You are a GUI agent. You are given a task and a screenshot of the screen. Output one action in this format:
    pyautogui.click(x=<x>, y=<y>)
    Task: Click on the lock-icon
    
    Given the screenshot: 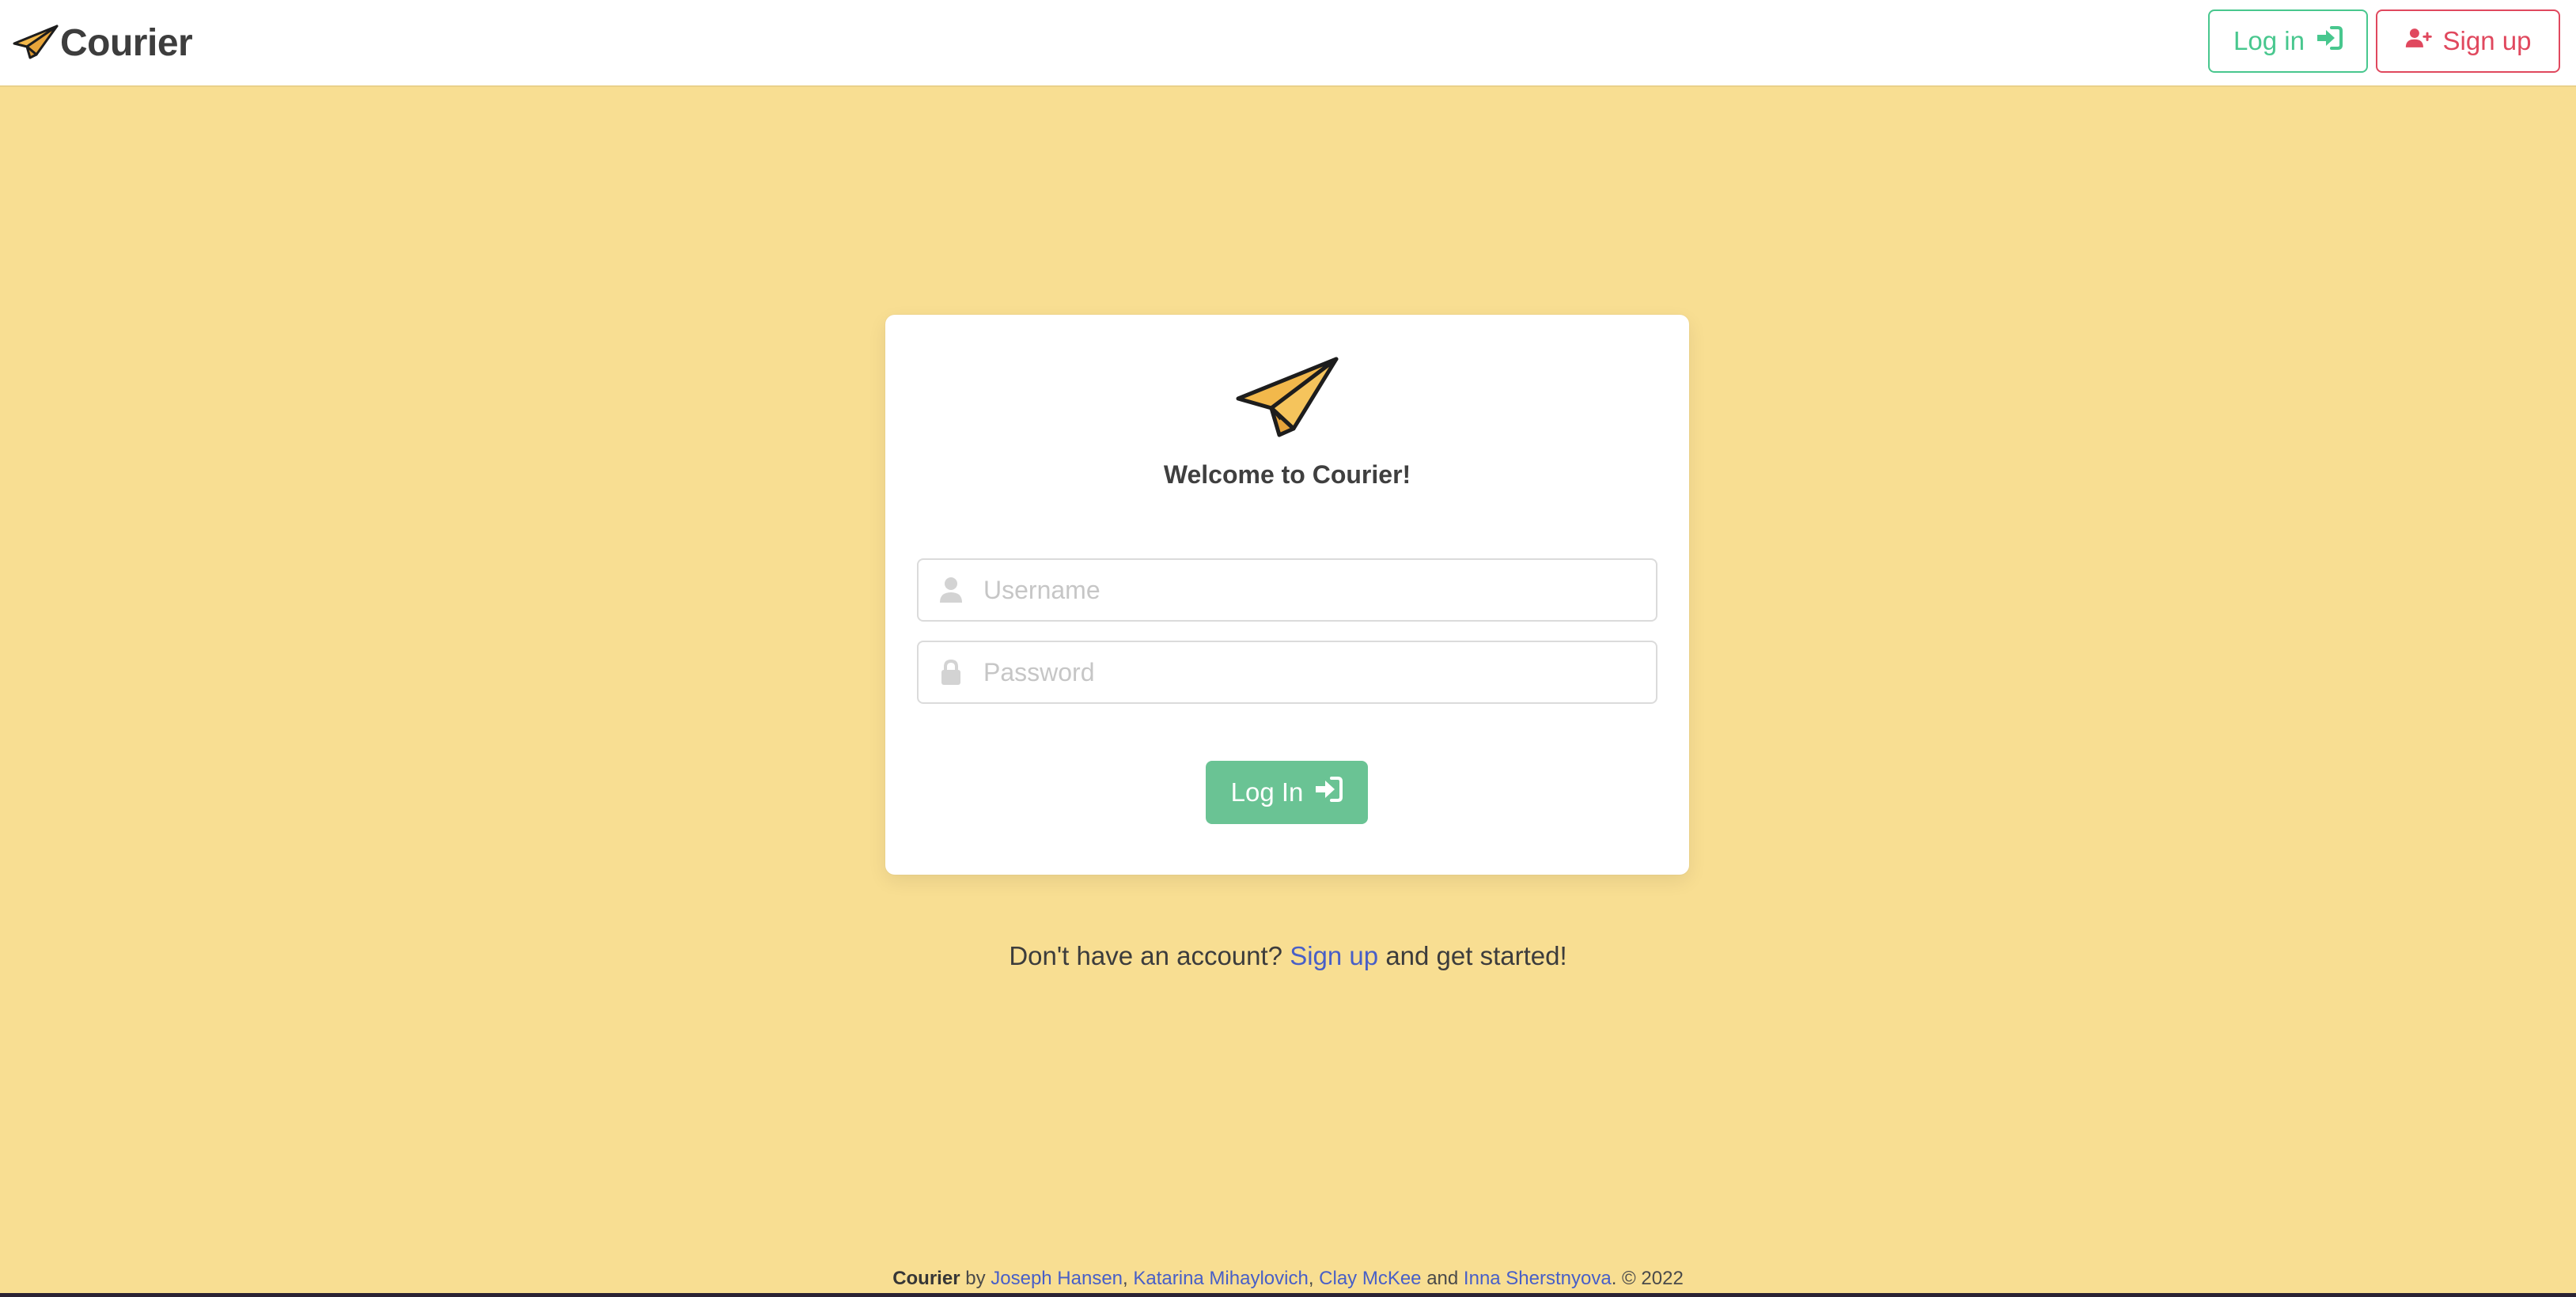 What is the action you would take?
    pyautogui.click(x=951, y=672)
    